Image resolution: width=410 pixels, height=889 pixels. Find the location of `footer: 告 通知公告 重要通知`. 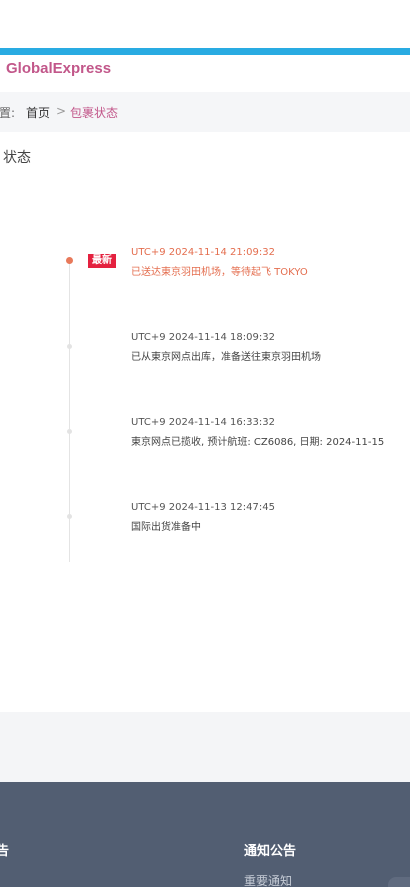

footer: 告 通知公告 重要通知 is located at coordinates (205, 835).